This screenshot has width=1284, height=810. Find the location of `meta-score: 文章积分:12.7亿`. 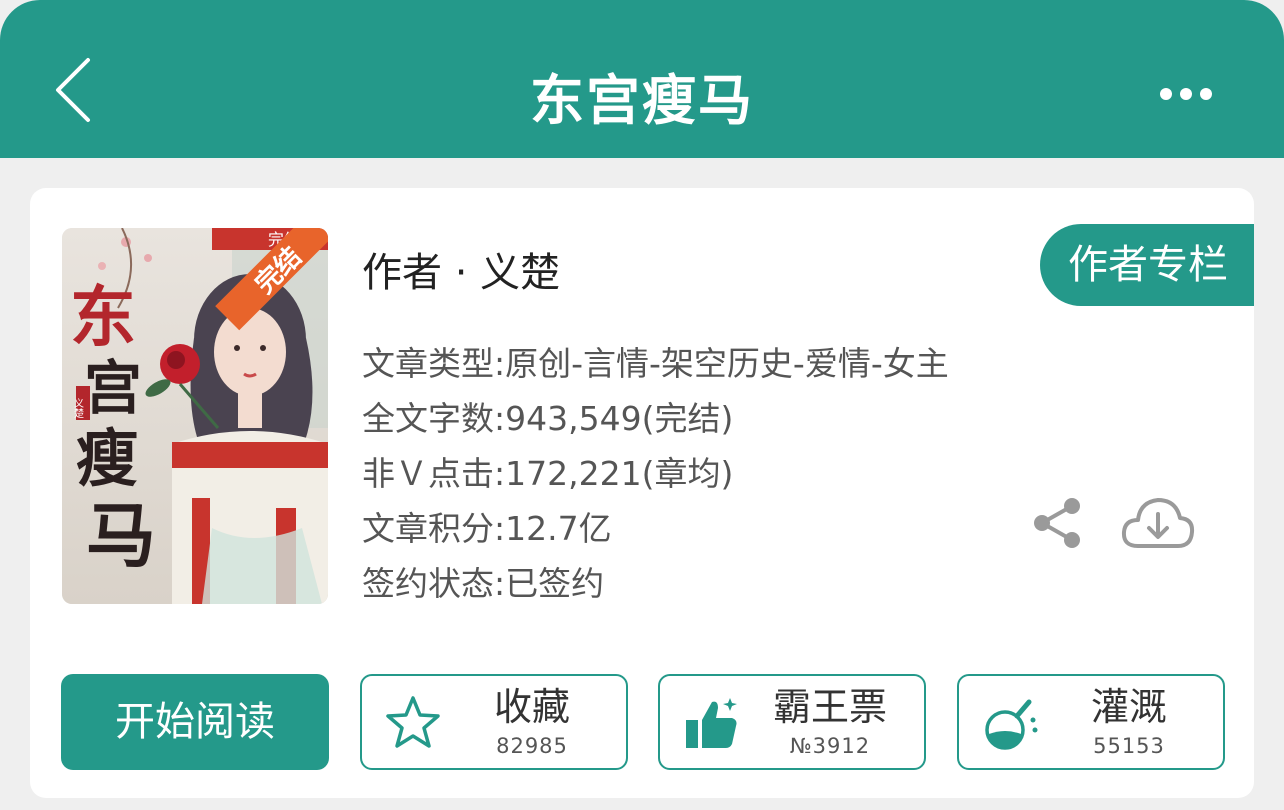

meta-score: 文章积分:12.7亿 is located at coordinates (487, 528).